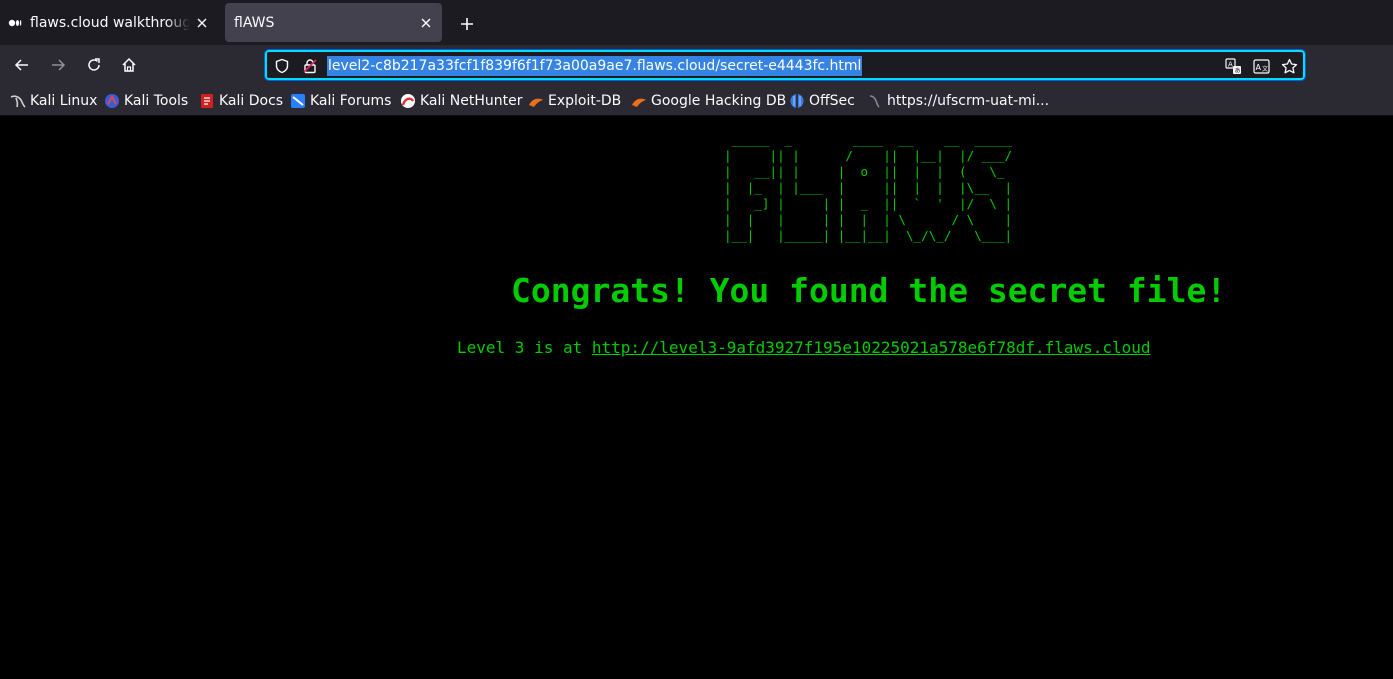 The width and height of the screenshot is (1393, 679). What do you see at coordinates (254, 23) in the screenshot?
I see `tab-title: flAWS` at bounding box center [254, 23].